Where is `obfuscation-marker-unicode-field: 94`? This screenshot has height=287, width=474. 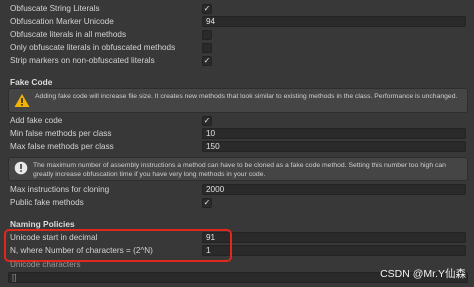
obfuscation-marker-unicode-field: 94 is located at coordinates (334, 21).